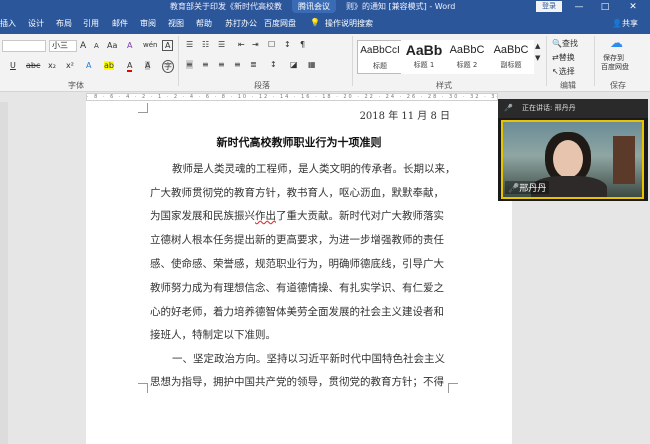  What do you see at coordinates (222, 44) in the screenshot?
I see `multilevel-list-icon: ☰` at bounding box center [222, 44].